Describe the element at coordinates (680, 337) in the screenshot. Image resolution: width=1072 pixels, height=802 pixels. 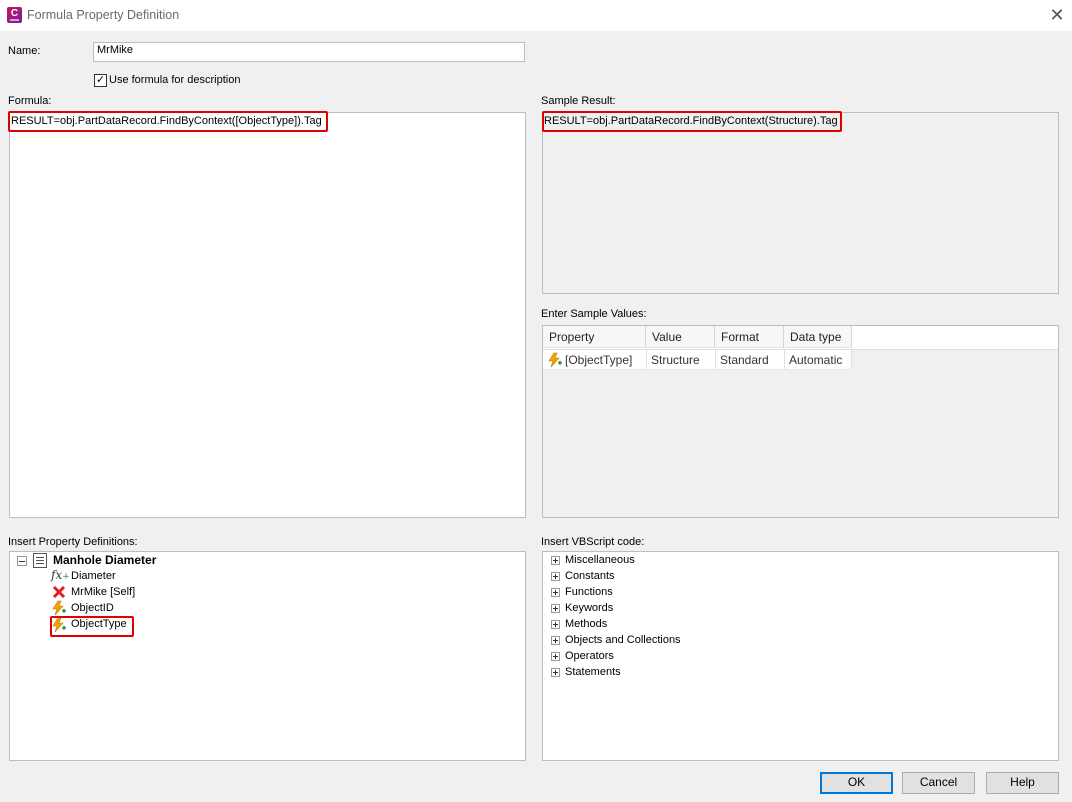
I see `col-value: Value` at that location.